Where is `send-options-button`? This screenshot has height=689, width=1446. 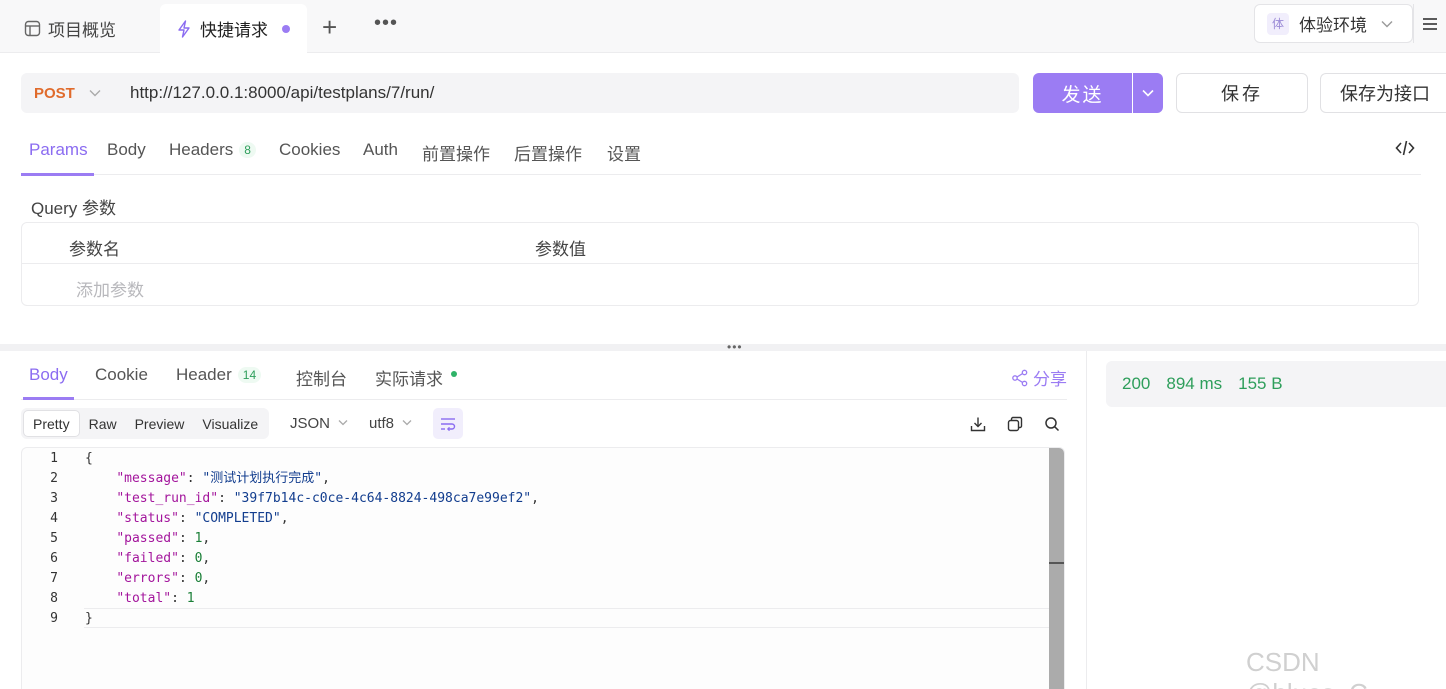 send-options-button is located at coordinates (1148, 93).